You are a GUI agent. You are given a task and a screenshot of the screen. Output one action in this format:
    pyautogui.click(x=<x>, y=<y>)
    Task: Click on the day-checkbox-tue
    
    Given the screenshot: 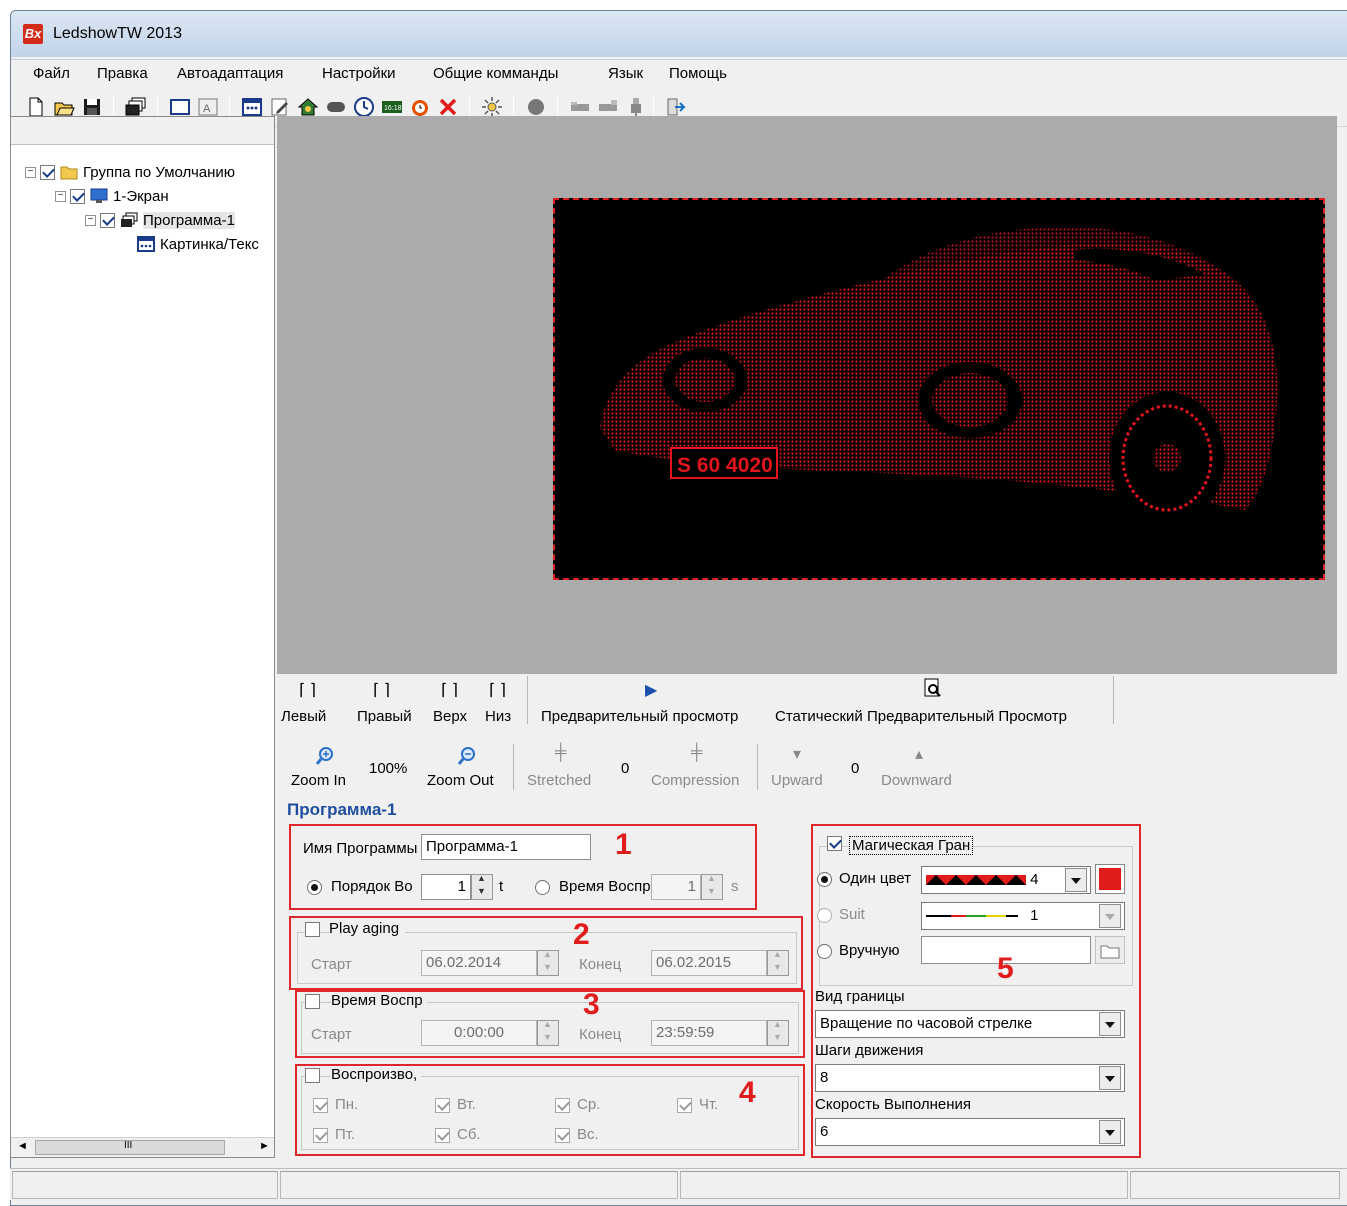 What is the action you would take?
    pyautogui.click(x=442, y=1105)
    